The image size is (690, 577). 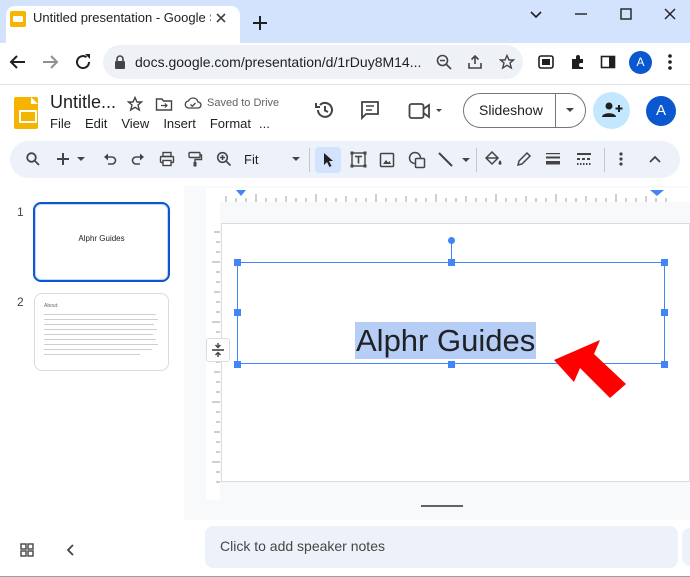 What do you see at coordinates (51, 306) in the screenshot?
I see `thumbnail-2-title: About:` at bounding box center [51, 306].